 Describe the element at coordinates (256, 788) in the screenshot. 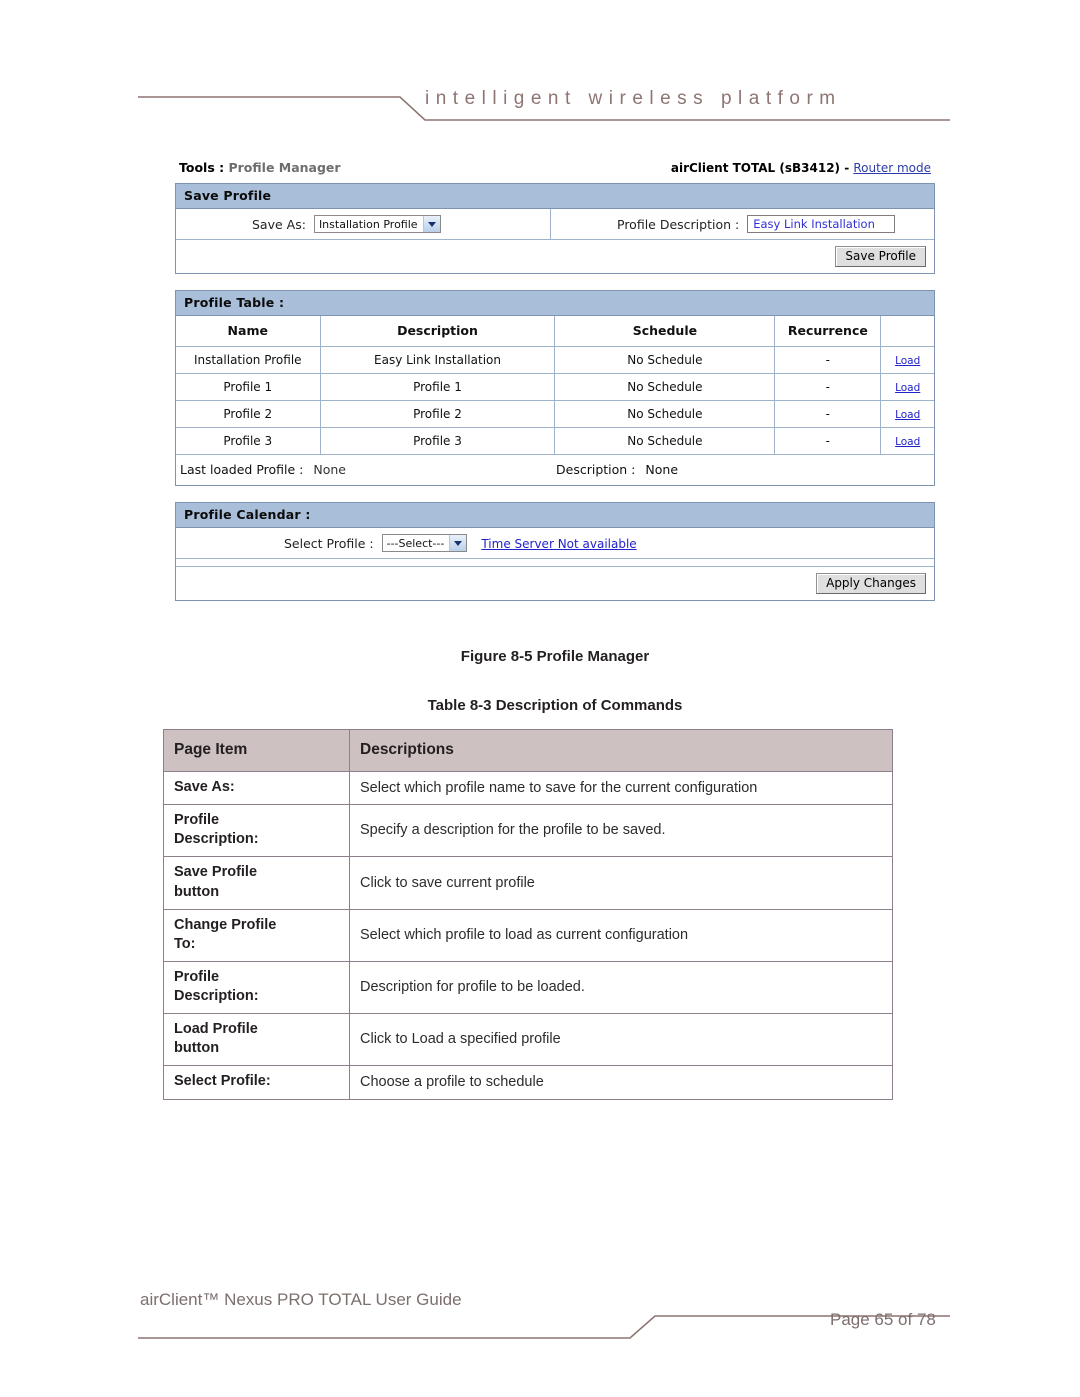

I see `cell-page-item: Save As:` at that location.